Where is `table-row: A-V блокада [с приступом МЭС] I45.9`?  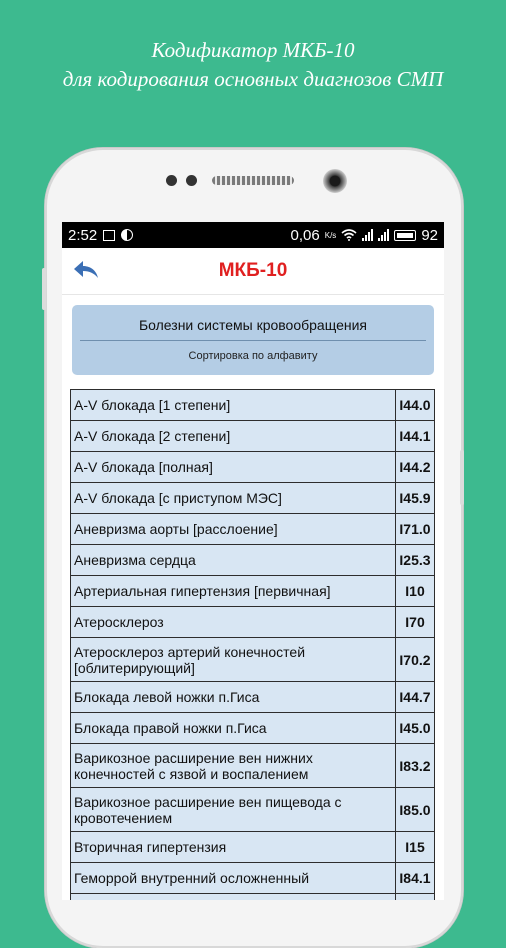 table-row: A-V блокада [с приступом МЭС] I45.9 is located at coordinates (252, 498).